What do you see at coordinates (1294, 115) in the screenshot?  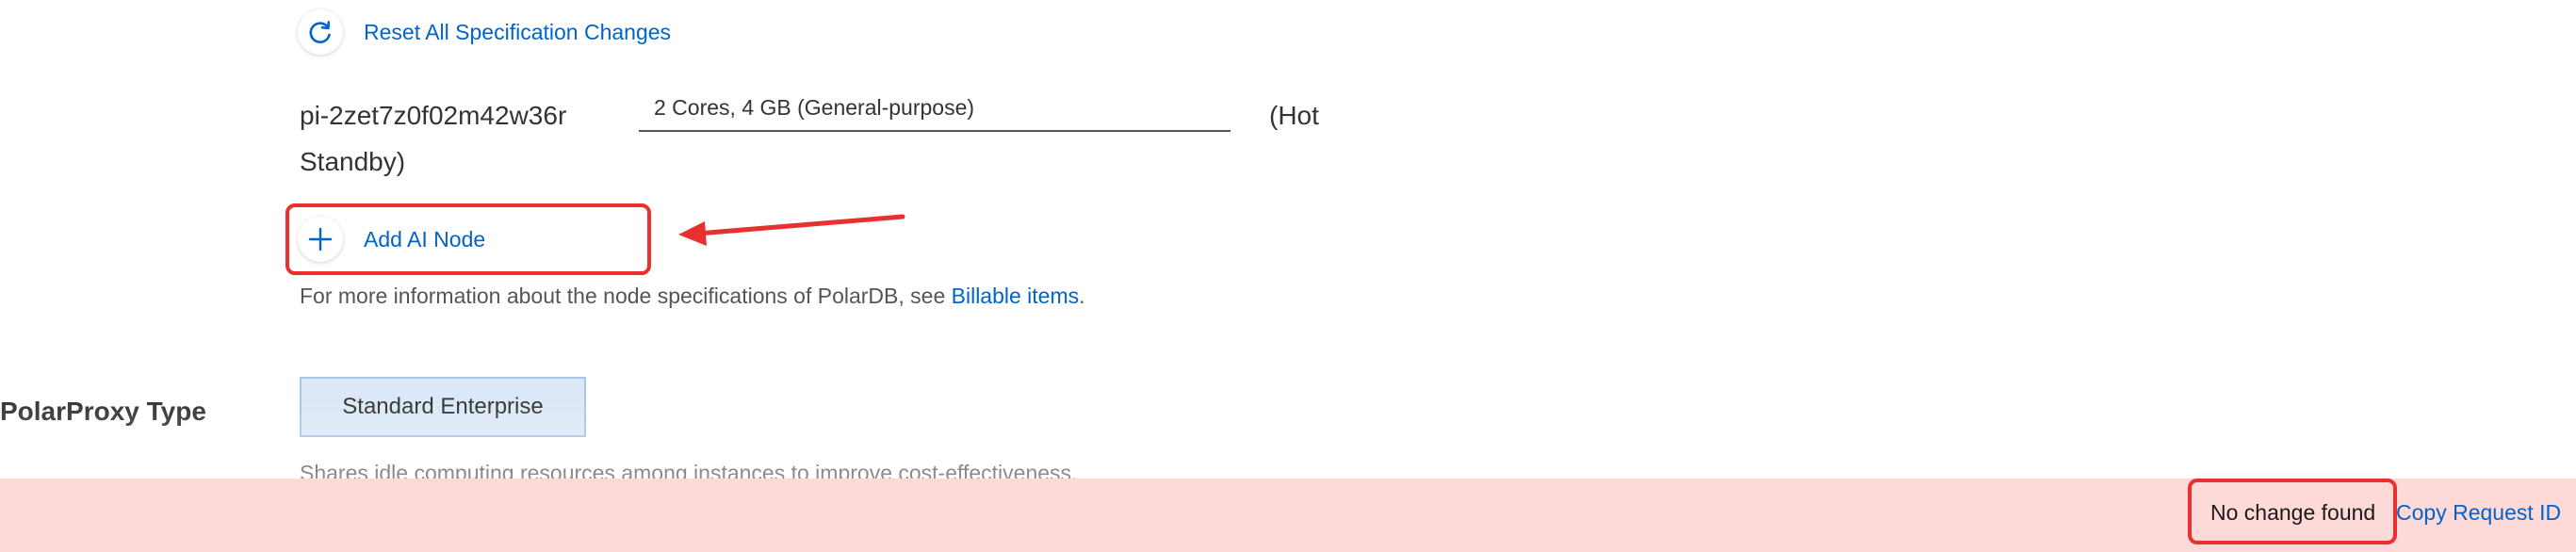 I see `node-role-label: (Hot` at bounding box center [1294, 115].